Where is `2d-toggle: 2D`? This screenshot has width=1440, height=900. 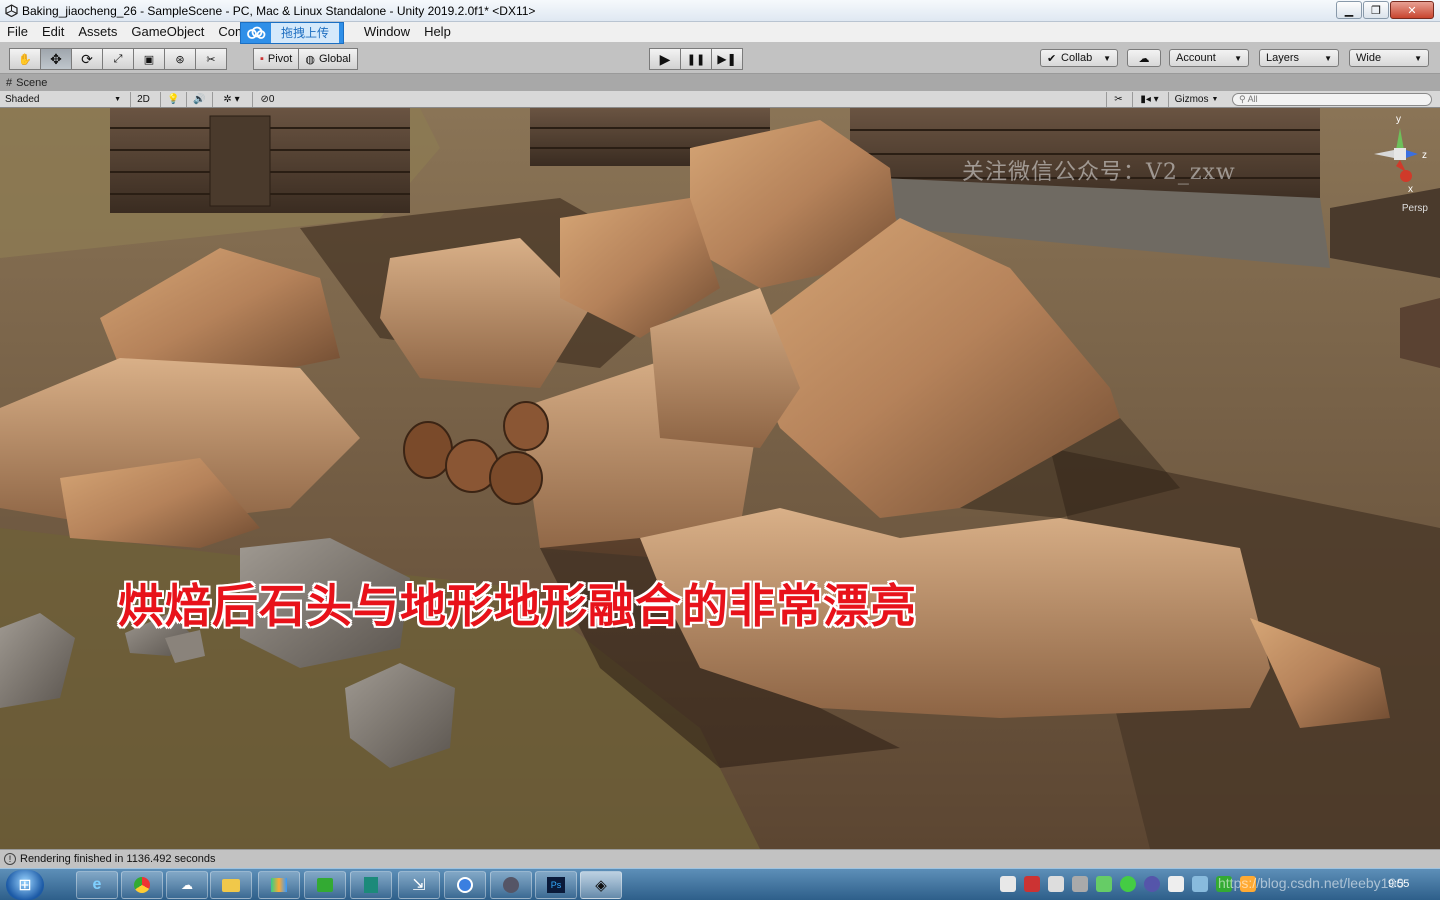
2d-toggle: 2D is located at coordinates (143, 99).